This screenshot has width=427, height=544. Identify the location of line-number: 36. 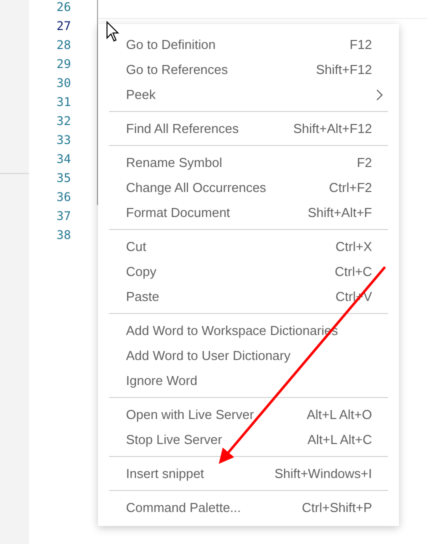
(64, 198).